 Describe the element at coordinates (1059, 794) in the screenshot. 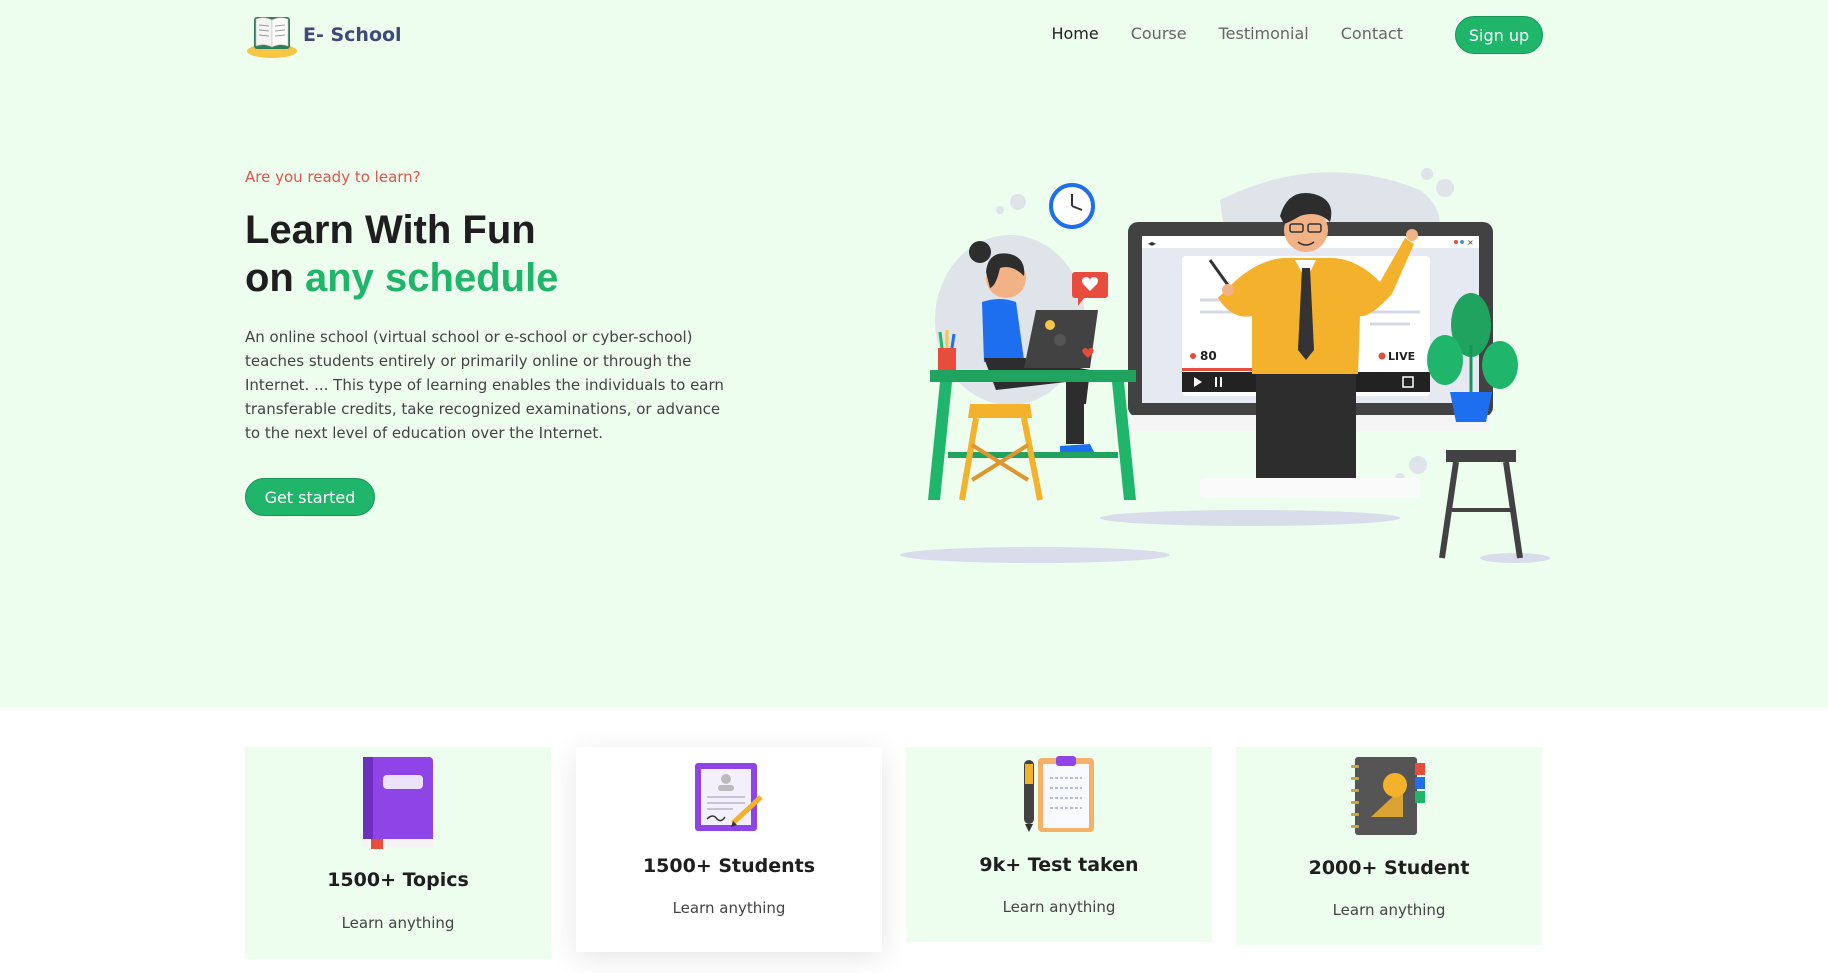

I see `clipboard-icon` at that location.